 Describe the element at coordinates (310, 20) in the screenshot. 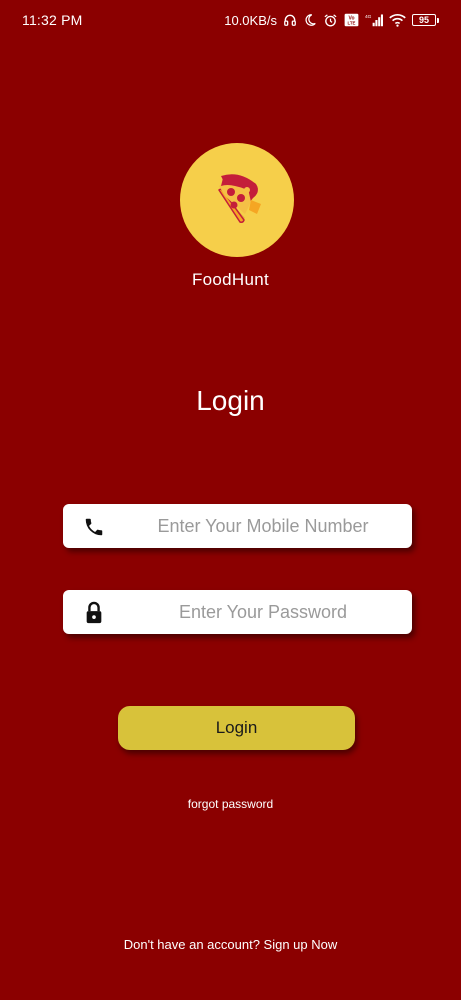

I see `moon-icon` at that location.